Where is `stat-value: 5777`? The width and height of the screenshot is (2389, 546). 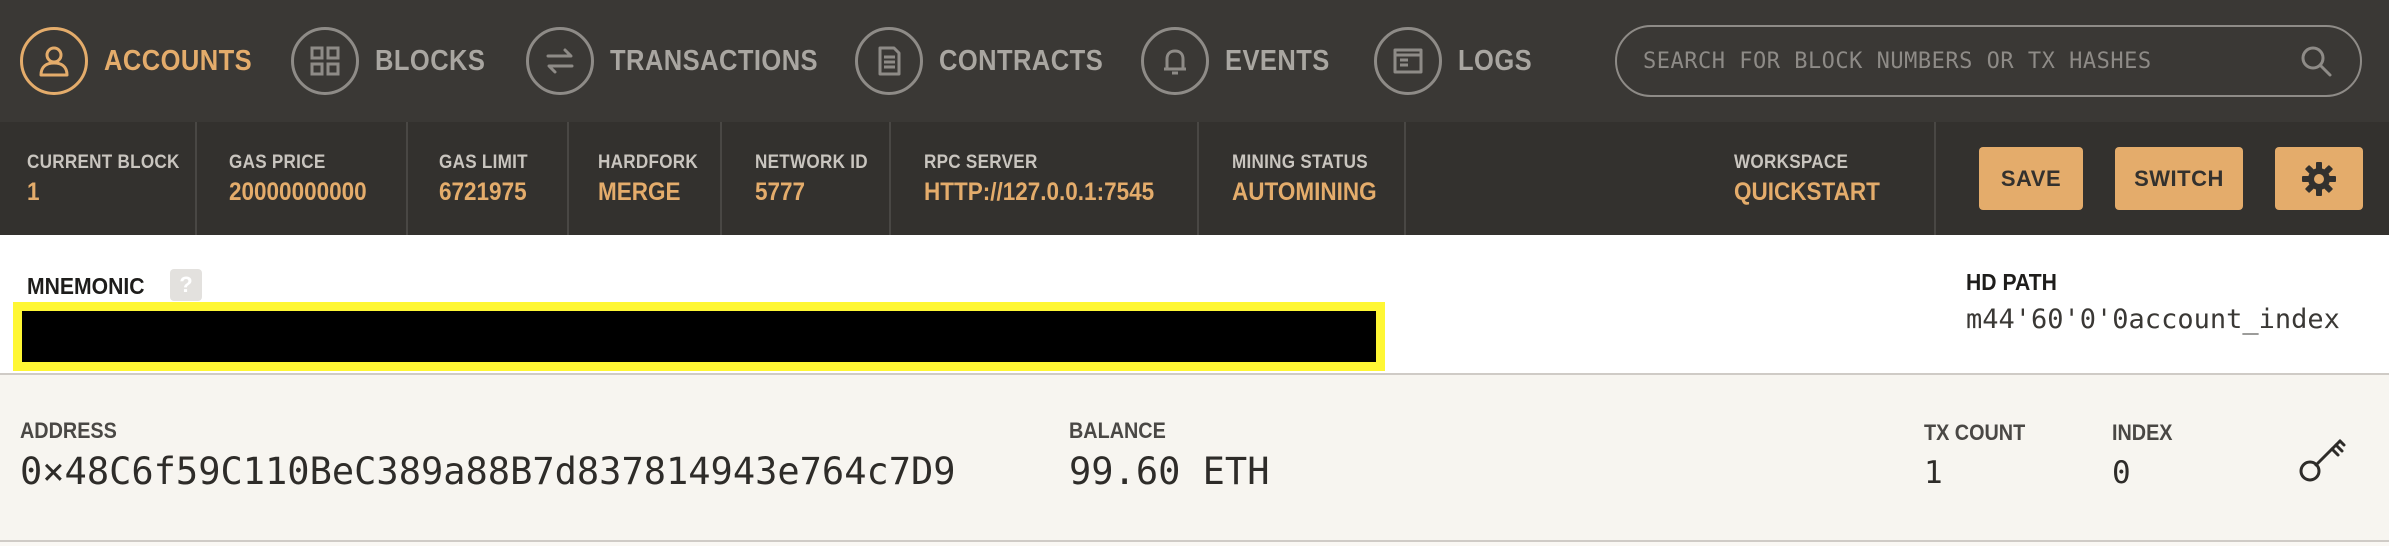 stat-value: 5777 is located at coordinates (780, 192).